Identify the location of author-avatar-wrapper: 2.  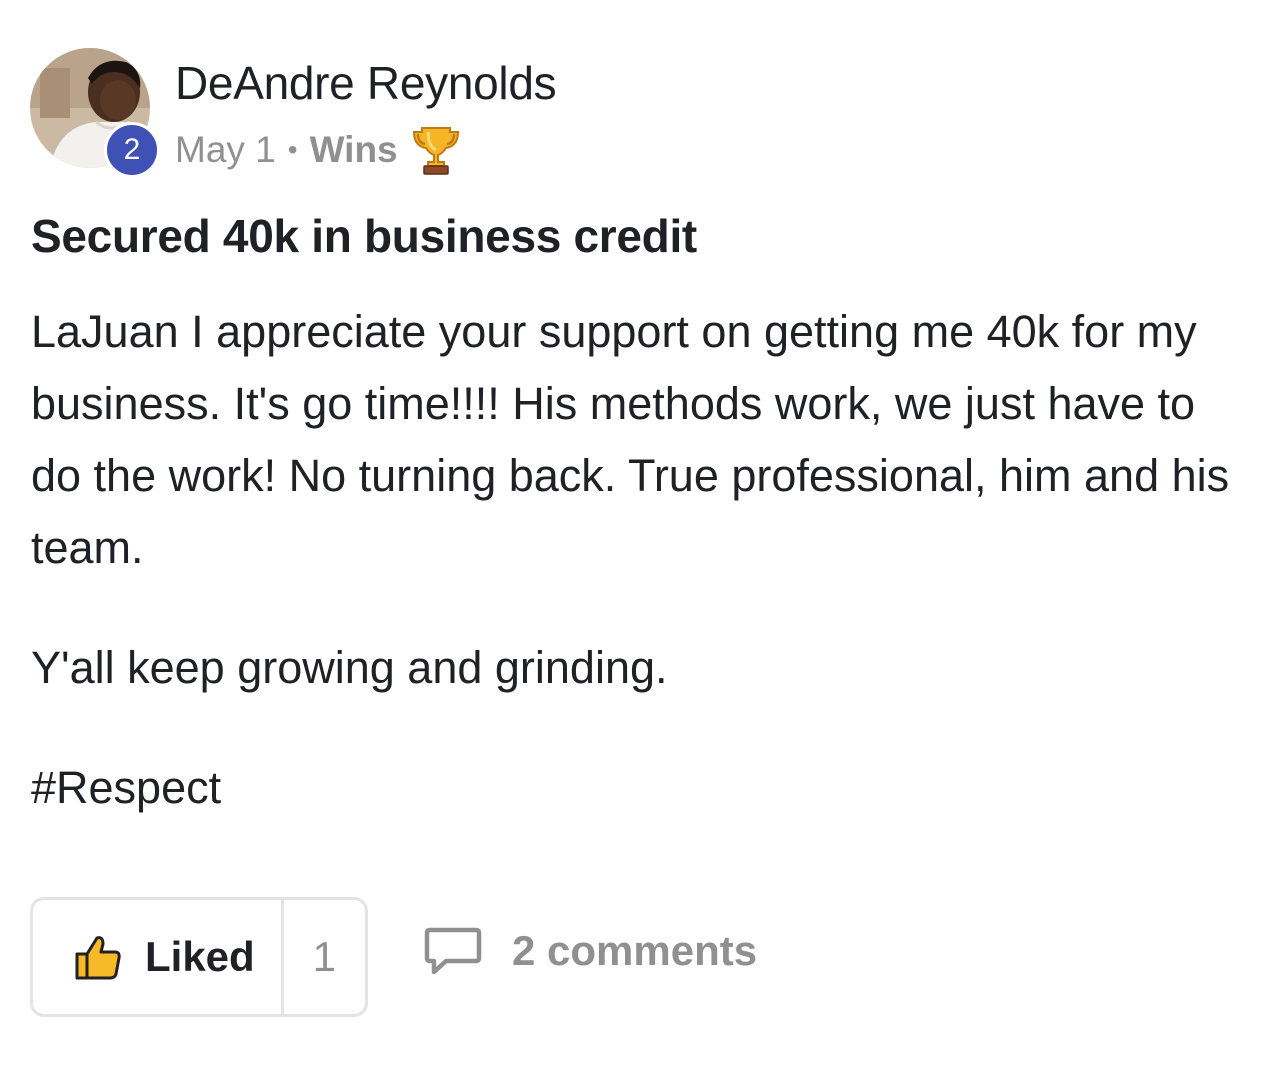
(95, 113).